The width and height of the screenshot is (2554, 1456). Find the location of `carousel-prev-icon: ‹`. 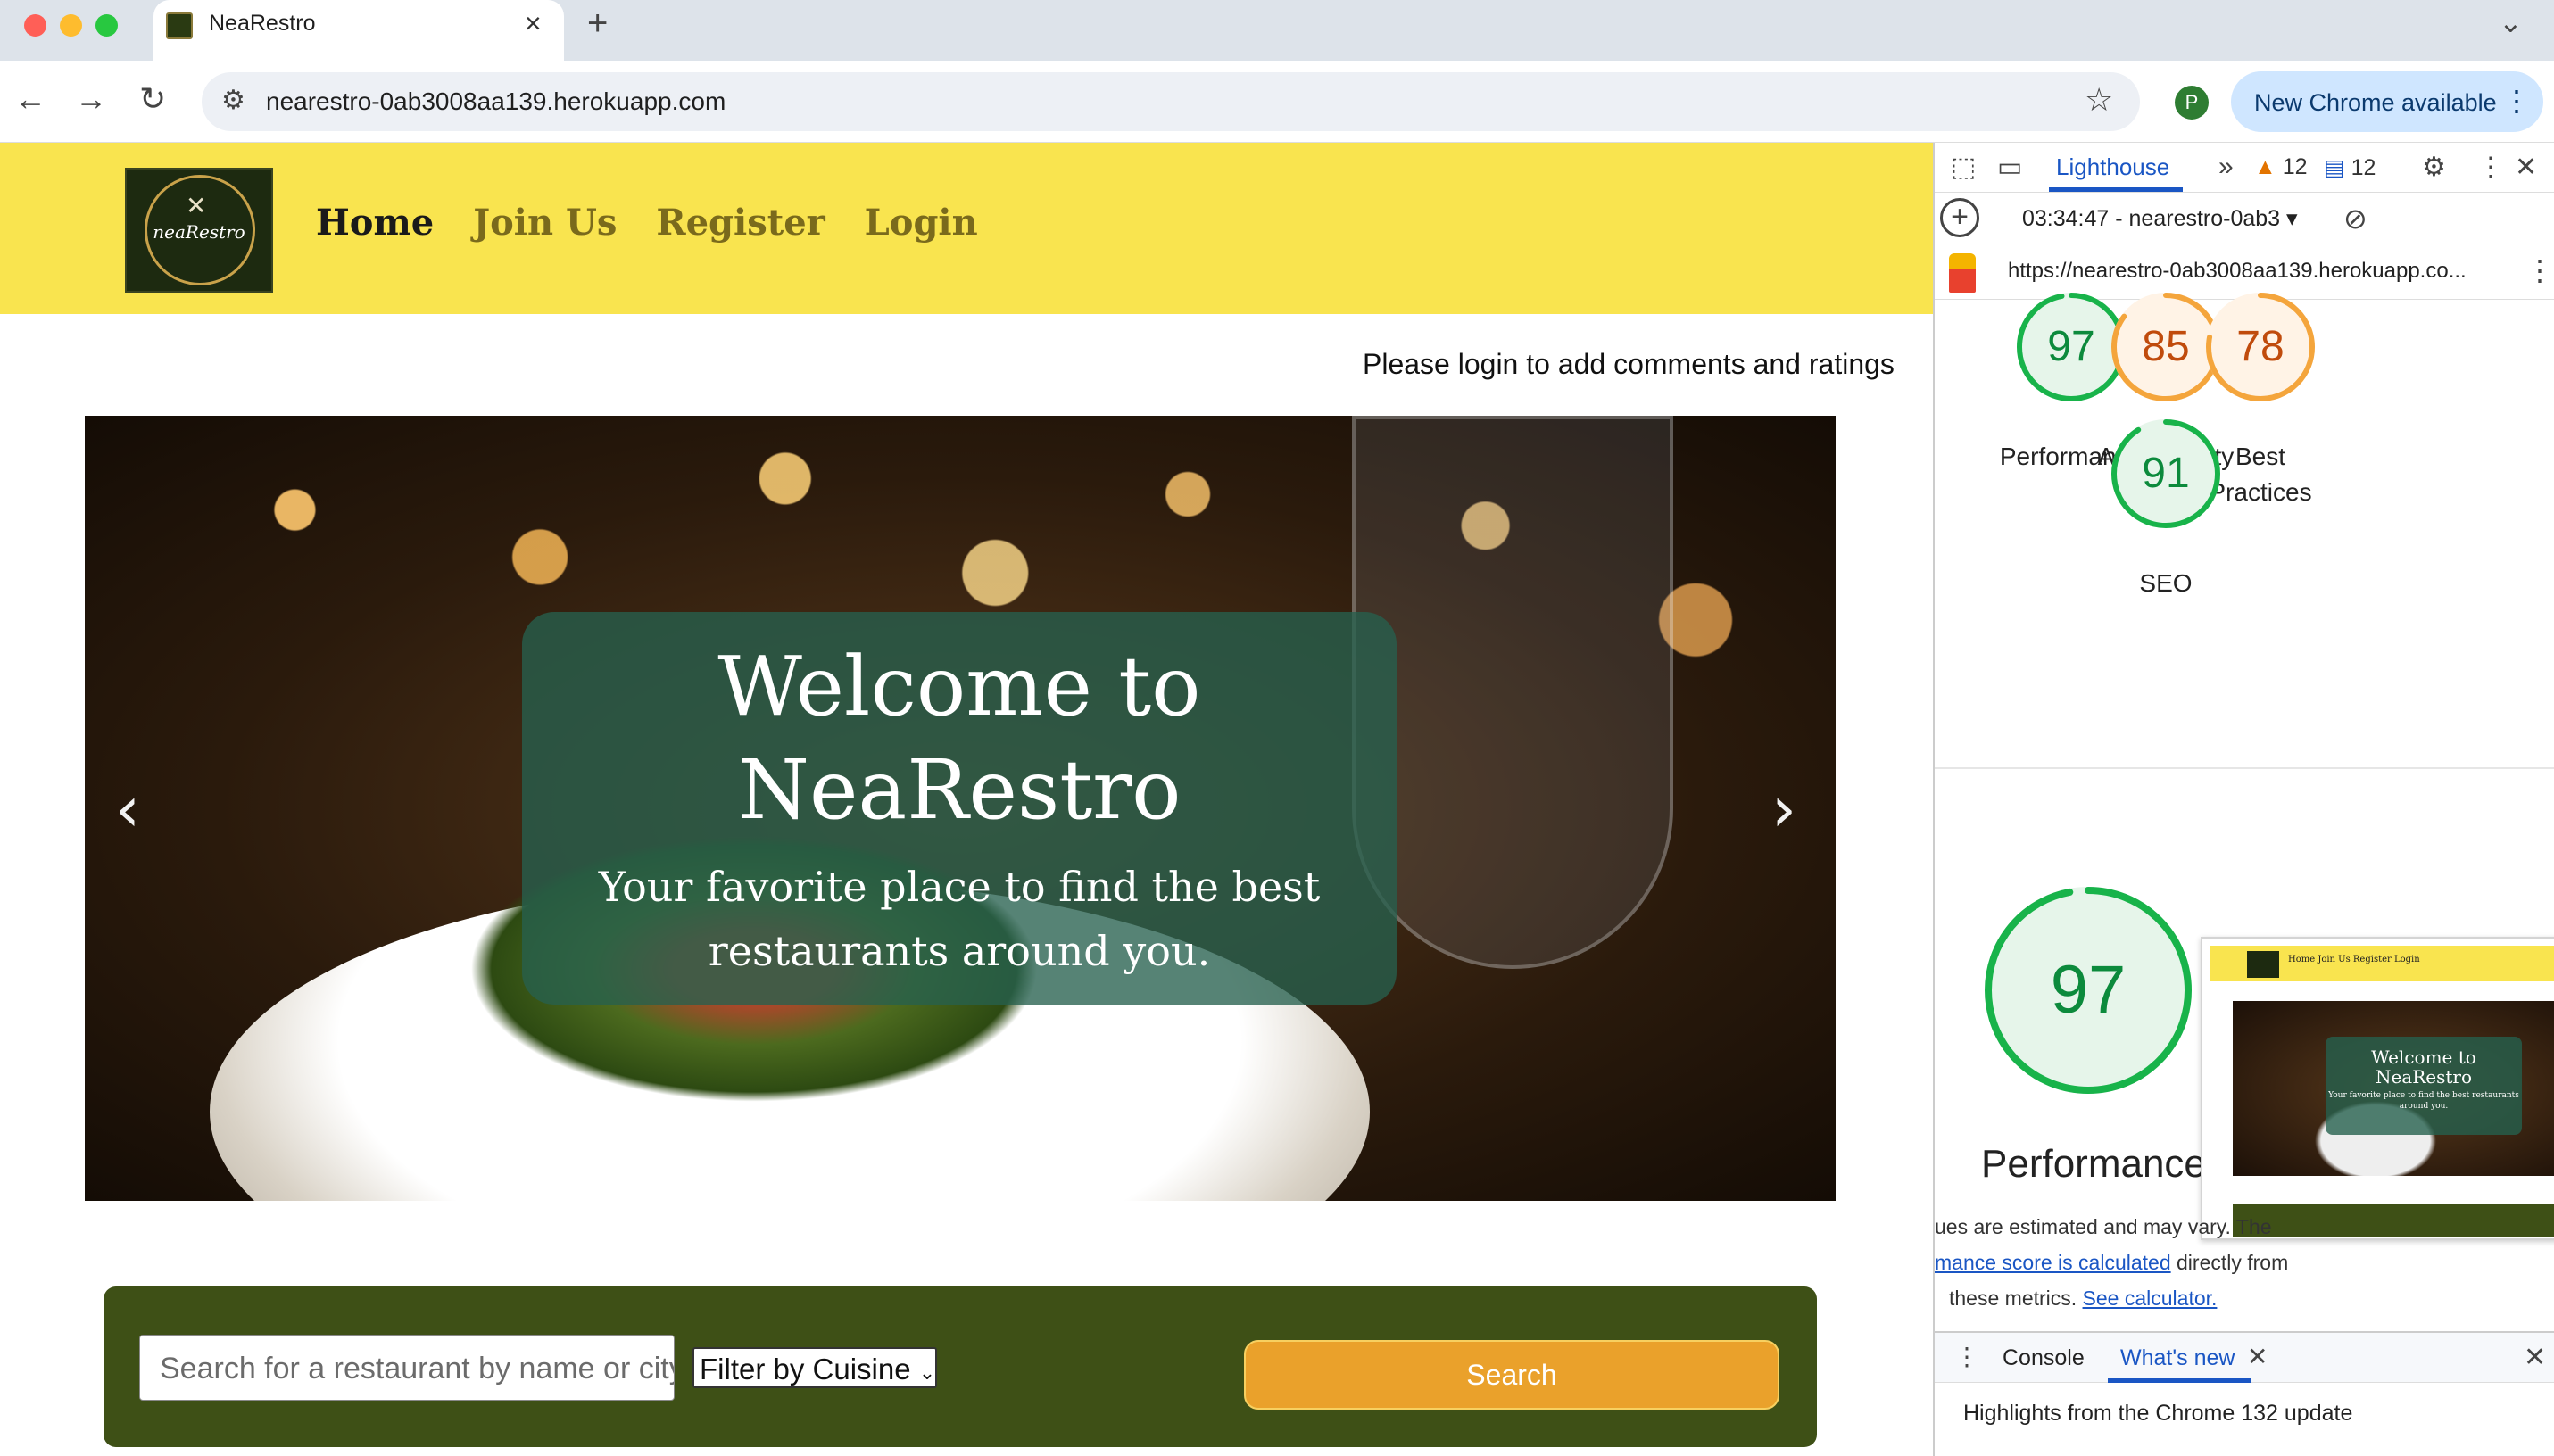

carousel-prev-icon: ‹ is located at coordinates (127, 809).